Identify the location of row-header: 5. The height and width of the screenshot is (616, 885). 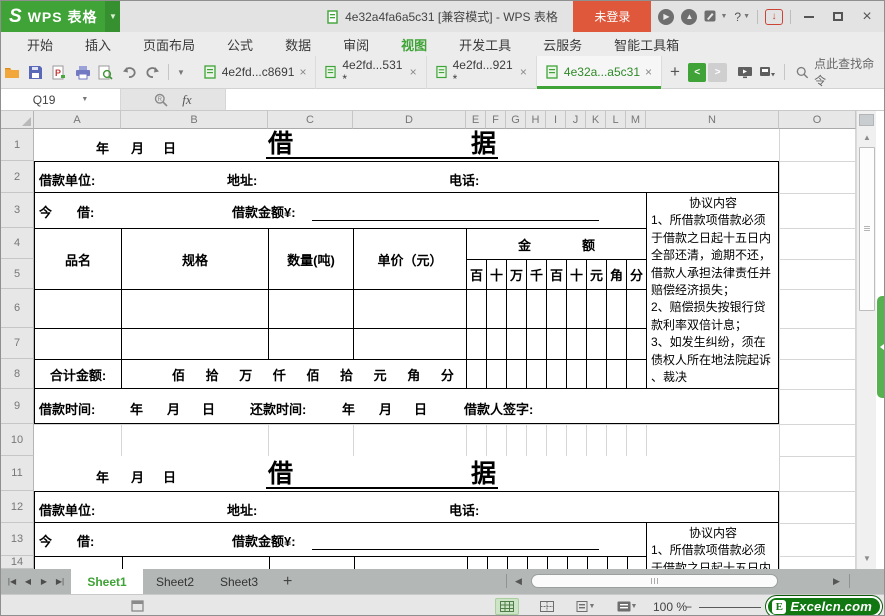
(17, 274).